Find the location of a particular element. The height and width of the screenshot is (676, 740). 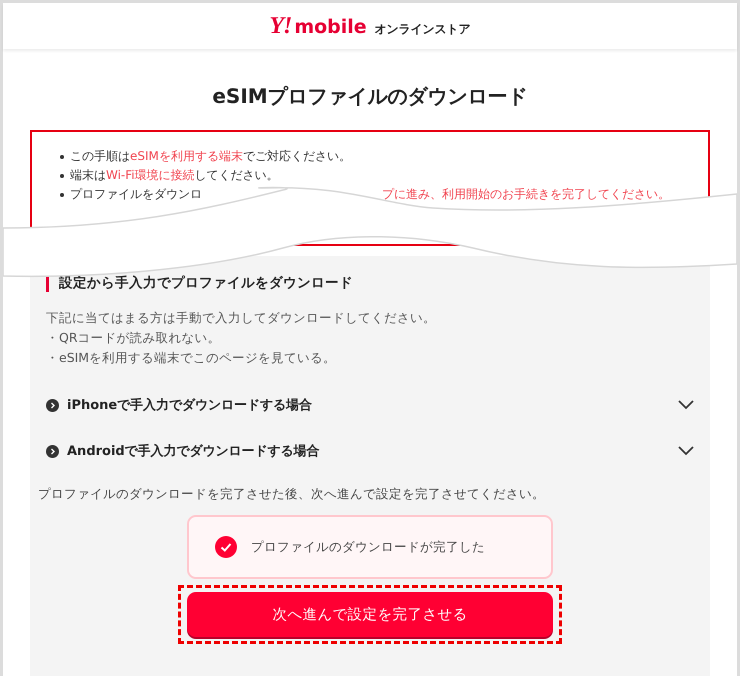

next-button: 次へ進んで設定を完了させる is located at coordinates (370, 614).